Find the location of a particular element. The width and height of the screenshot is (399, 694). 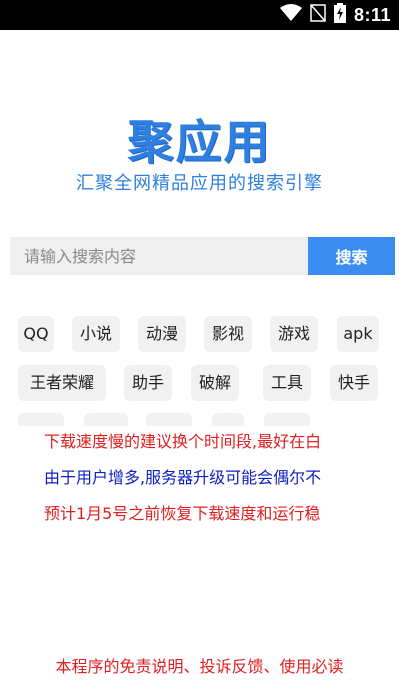

tag-assistant: 助手 is located at coordinates (148, 383).